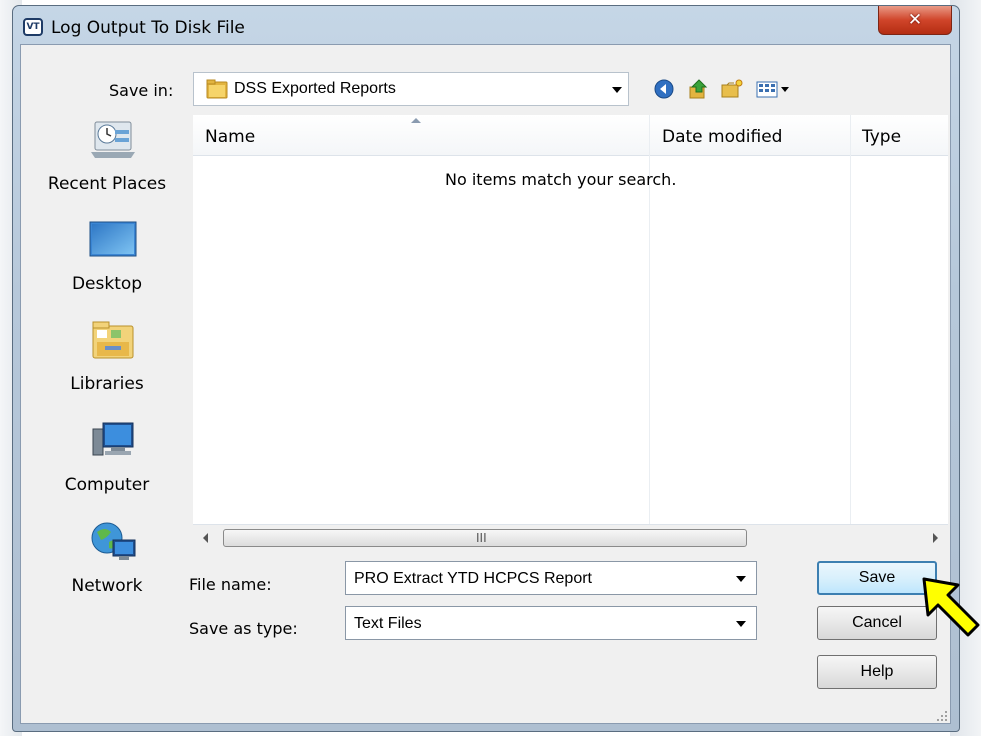  Describe the element at coordinates (881, 137) in the screenshot. I see `column-header-type: Type` at that location.